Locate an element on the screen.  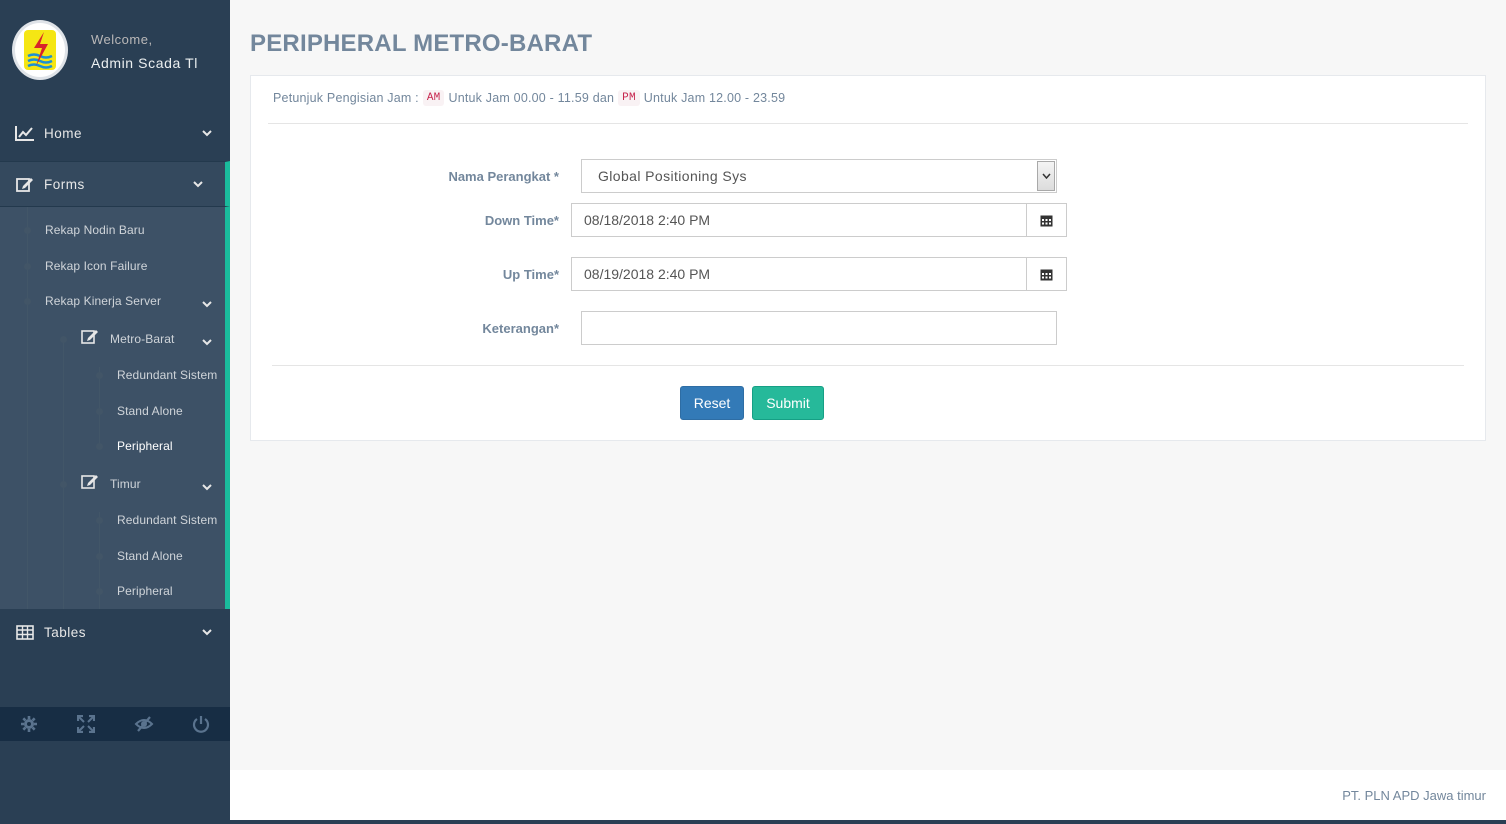
username: Admin Scada Tl is located at coordinates (144, 63).